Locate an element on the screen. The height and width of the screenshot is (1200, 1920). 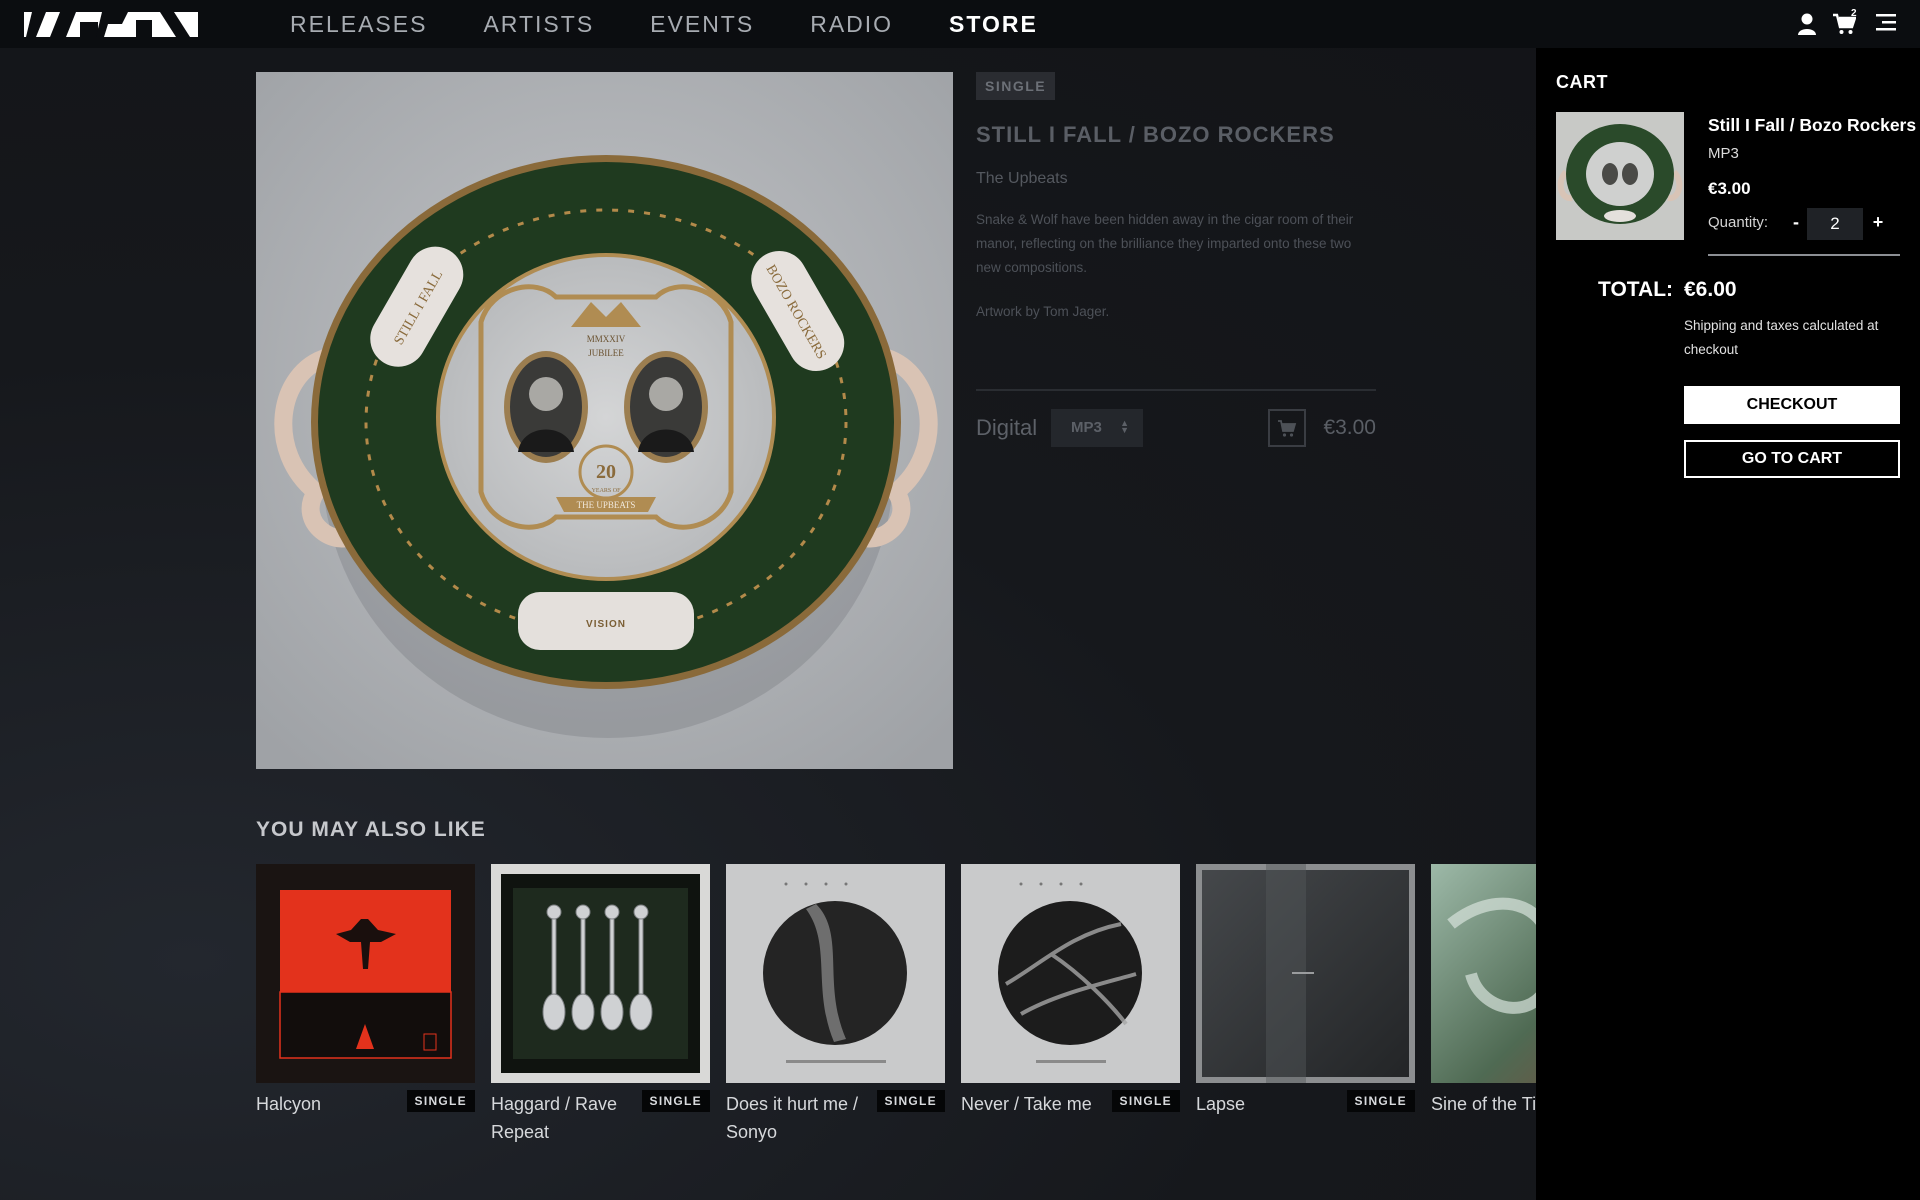
release-credit: Artwork by Tom Jager. is located at coordinates (1043, 311).